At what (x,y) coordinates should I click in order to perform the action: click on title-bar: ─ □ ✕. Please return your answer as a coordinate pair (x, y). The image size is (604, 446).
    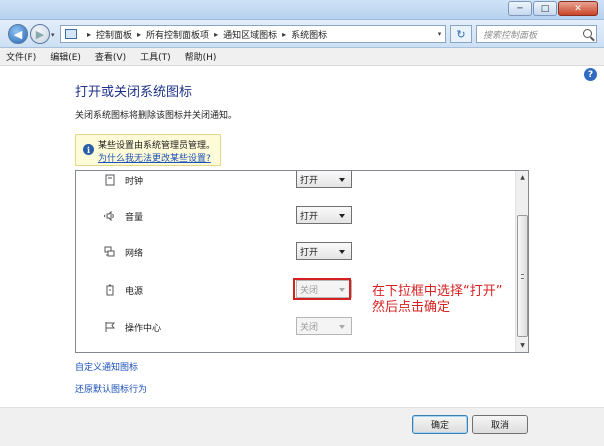
    Looking at the image, I should click on (302, 10).